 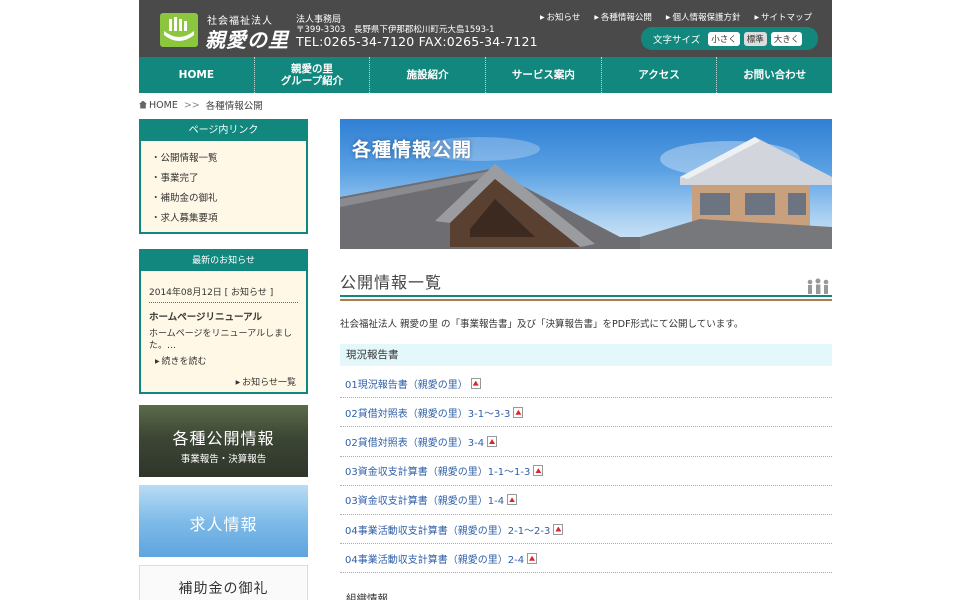 I want to click on top-link-news: お知らせ, so click(x=560, y=17).